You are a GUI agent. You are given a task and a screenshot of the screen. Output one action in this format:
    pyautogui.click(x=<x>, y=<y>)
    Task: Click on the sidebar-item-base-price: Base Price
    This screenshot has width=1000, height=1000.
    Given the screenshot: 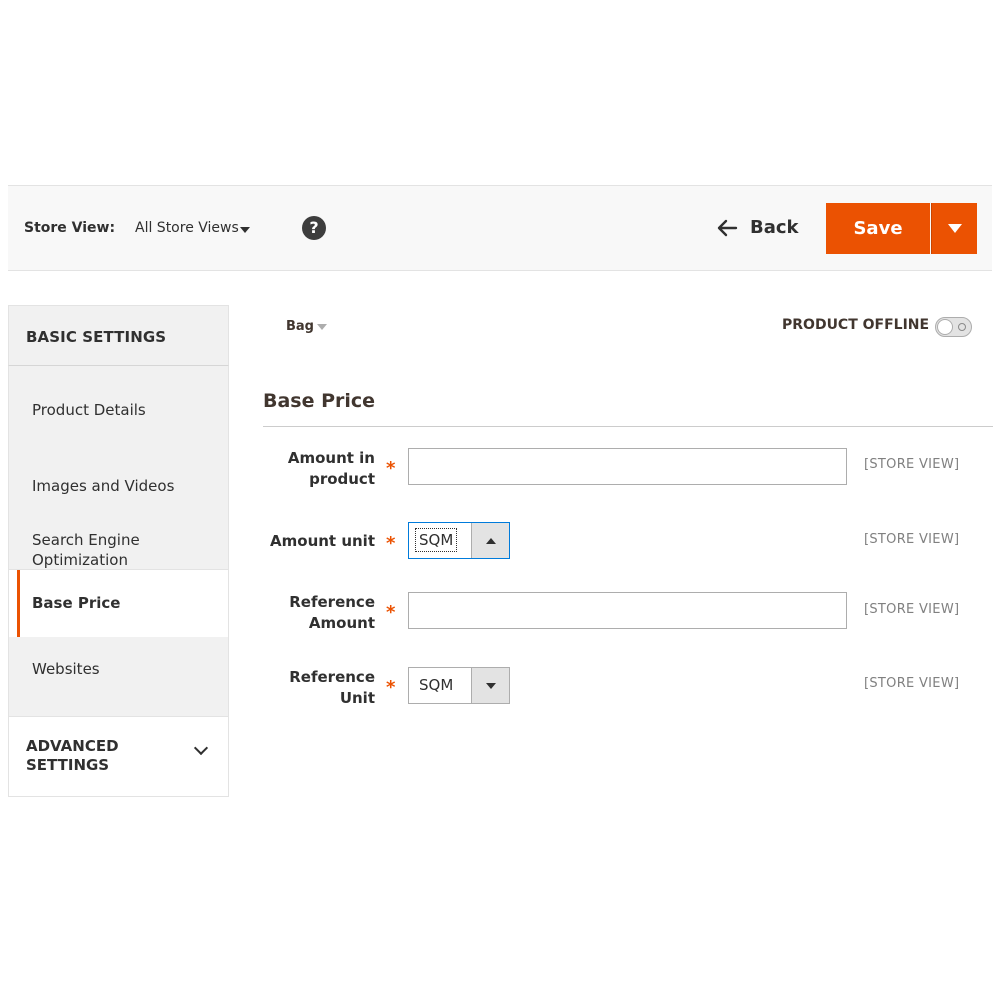 What is the action you would take?
    pyautogui.click(x=118, y=603)
    